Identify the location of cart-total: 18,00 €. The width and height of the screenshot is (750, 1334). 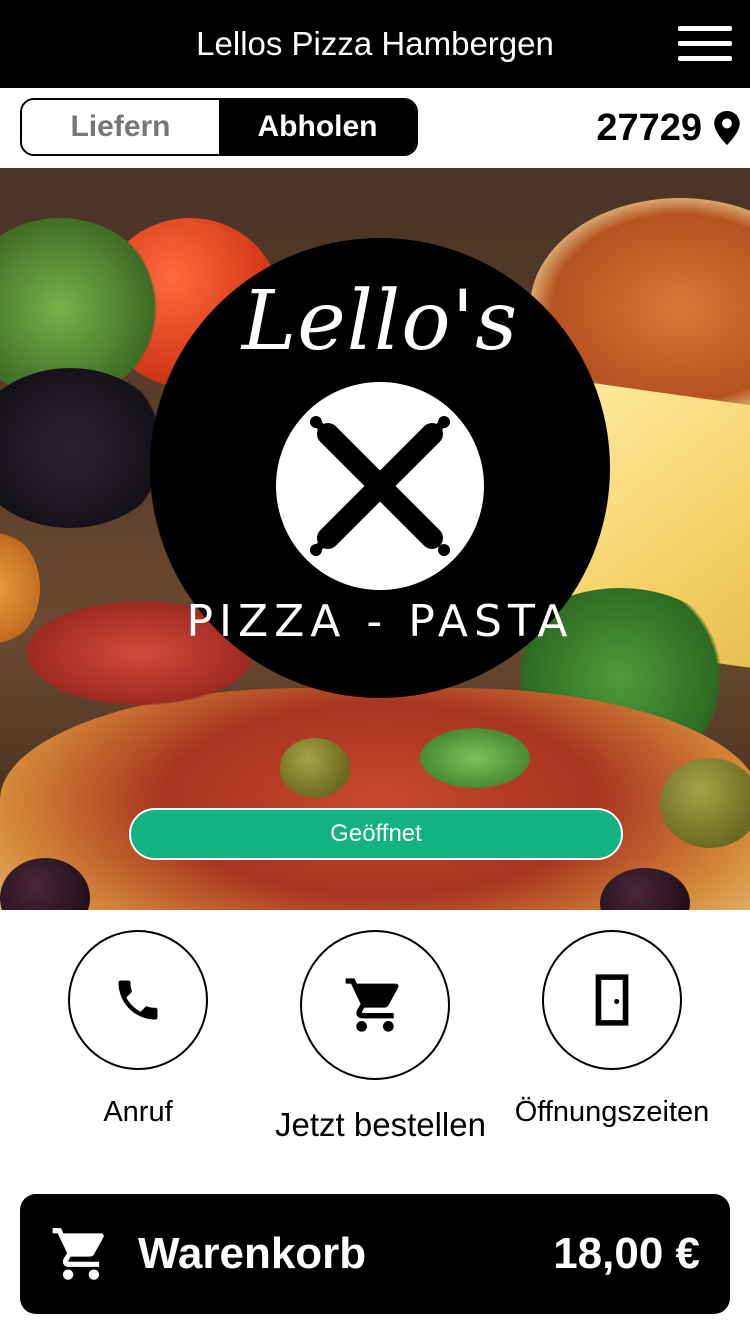
(626, 1253).